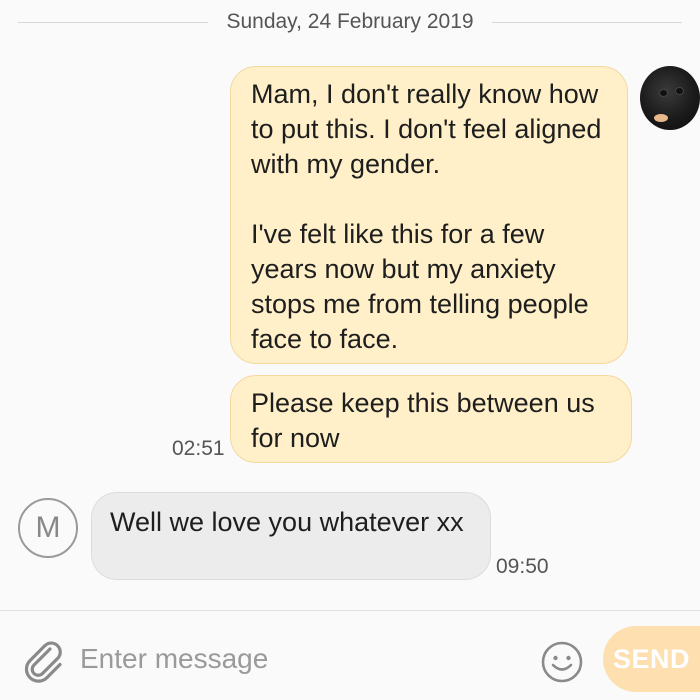  Describe the element at coordinates (522, 566) in the screenshot. I see `message-timestamp: 09:50` at that location.